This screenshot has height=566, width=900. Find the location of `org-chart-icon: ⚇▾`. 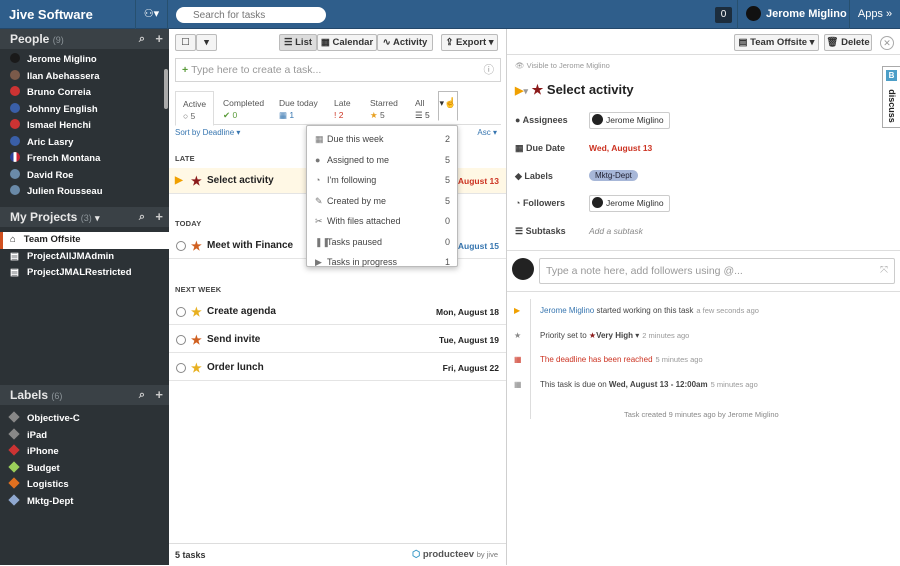

org-chart-icon: ⚇▾ is located at coordinates (152, 14).